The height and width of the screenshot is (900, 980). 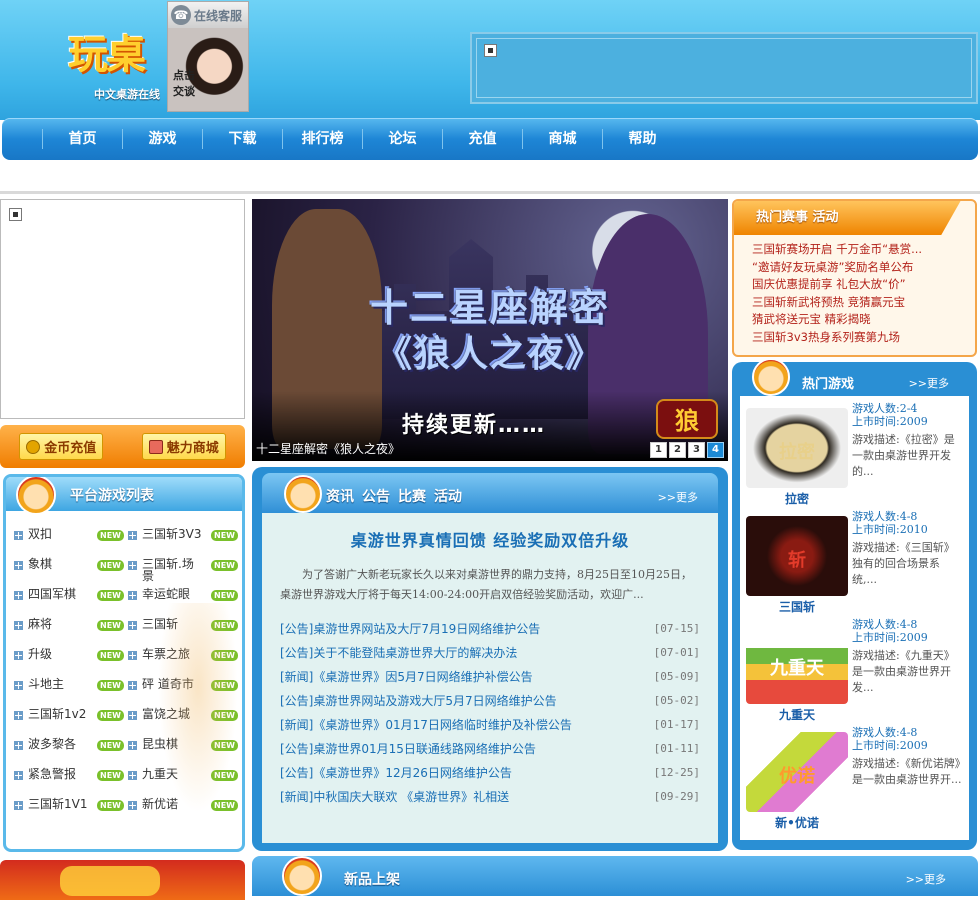 What do you see at coordinates (58, 744) in the screenshot?
I see `game-name: 波多黎各` at bounding box center [58, 744].